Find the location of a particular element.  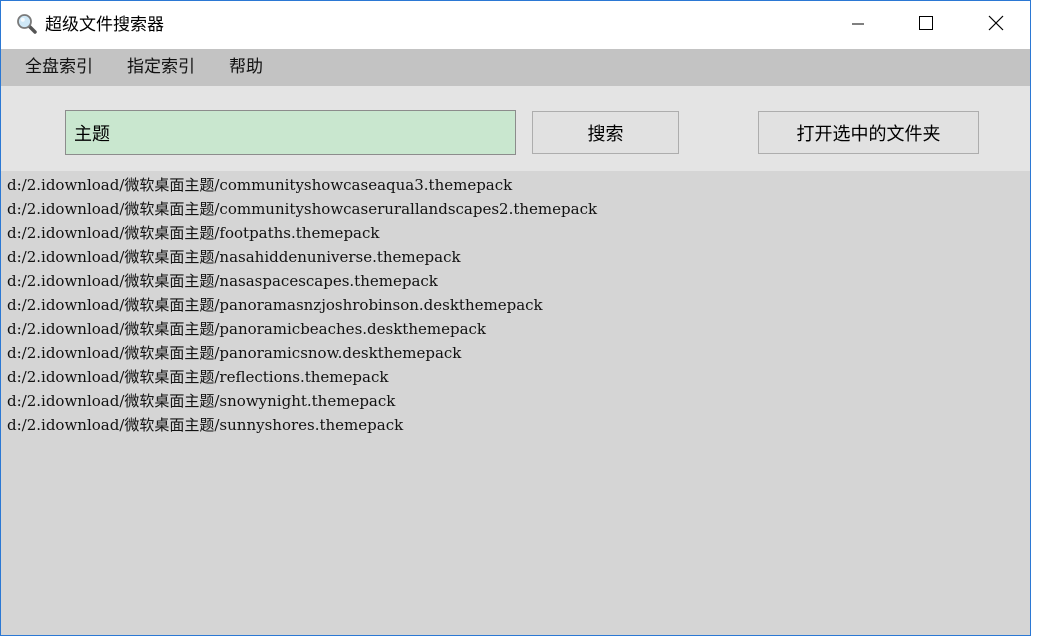

minimize-icon is located at coordinates (858, 25).